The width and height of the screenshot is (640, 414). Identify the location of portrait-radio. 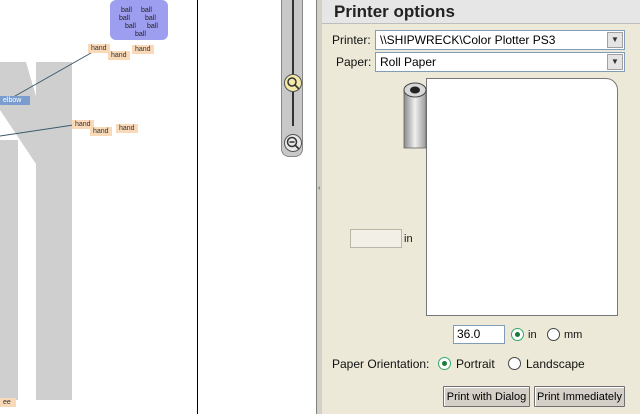
(444, 363).